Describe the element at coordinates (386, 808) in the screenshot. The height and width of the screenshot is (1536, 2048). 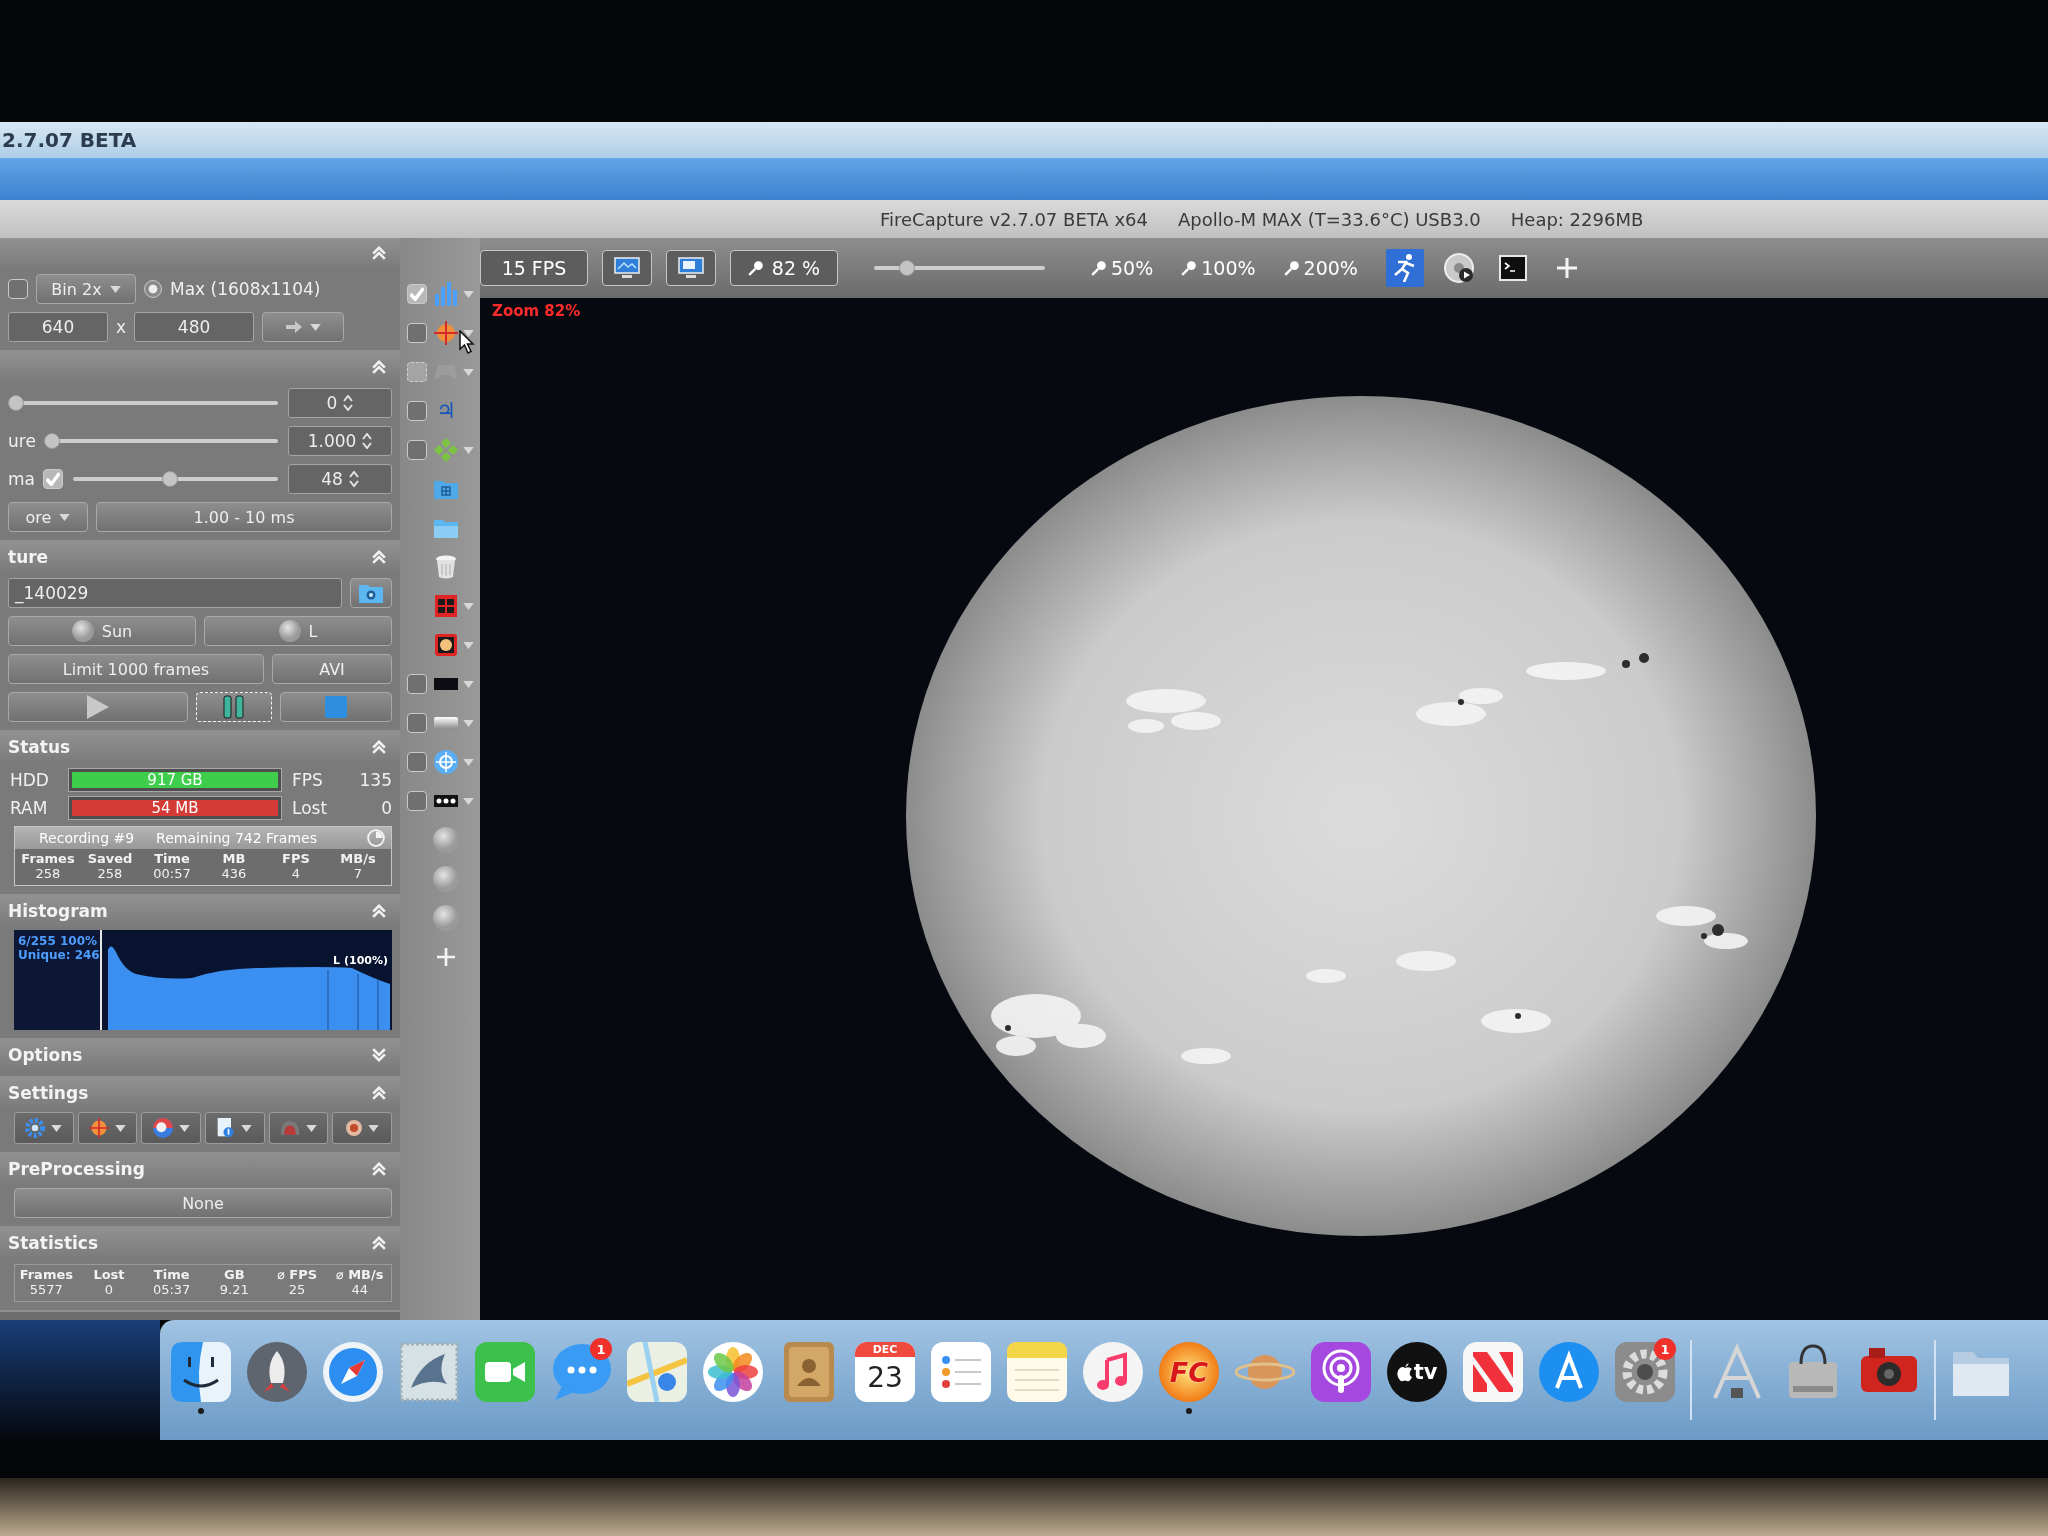
I see `counter-value: 0` at that location.